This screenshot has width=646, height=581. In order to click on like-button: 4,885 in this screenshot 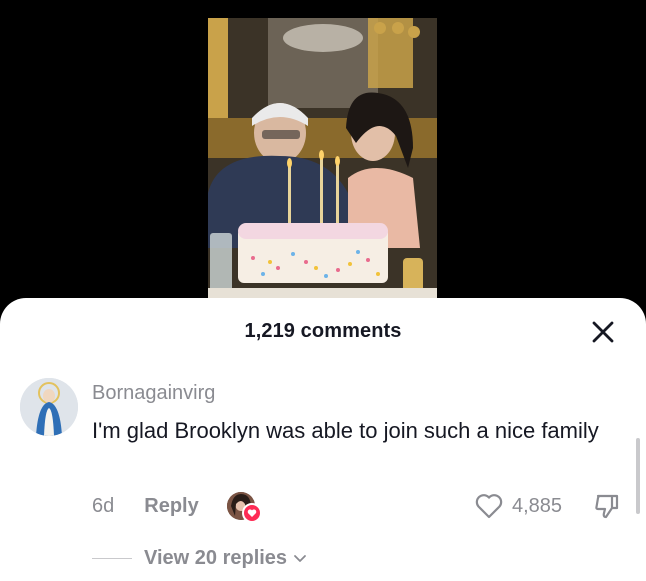, I will do `click(518, 506)`.